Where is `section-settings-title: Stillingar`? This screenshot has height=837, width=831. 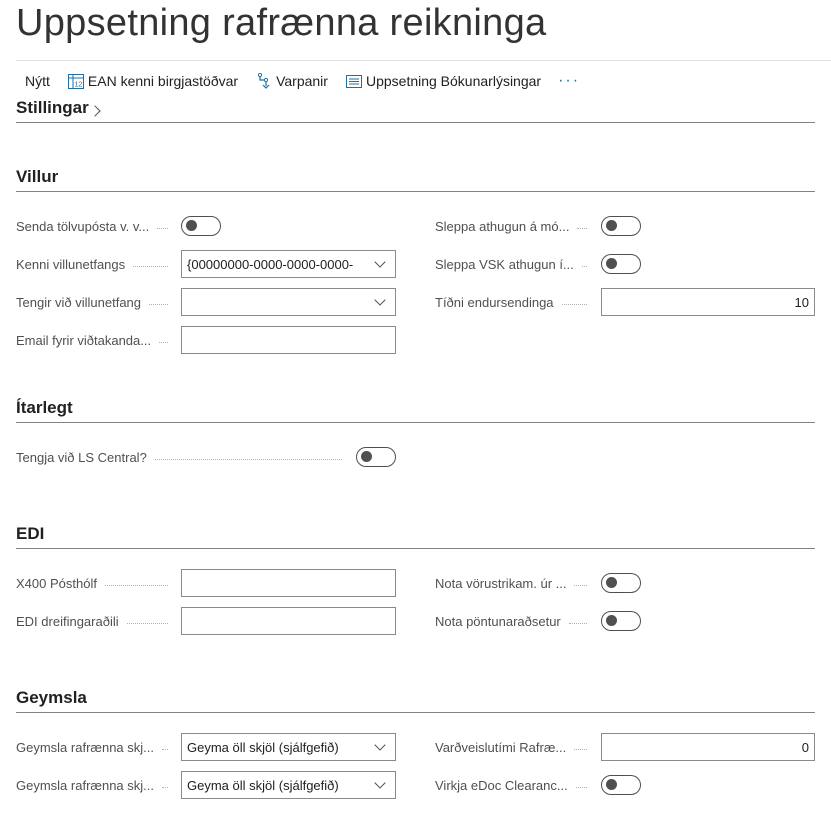
section-settings-title: Stillingar is located at coordinates (52, 107).